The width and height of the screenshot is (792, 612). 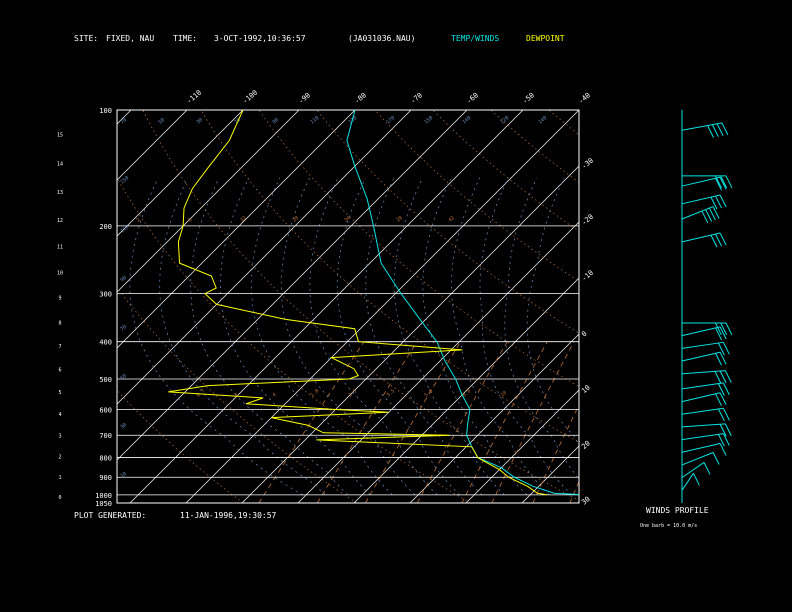 What do you see at coordinates (59, 323) in the screenshot?
I see `height-tick-label: 8` at bounding box center [59, 323].